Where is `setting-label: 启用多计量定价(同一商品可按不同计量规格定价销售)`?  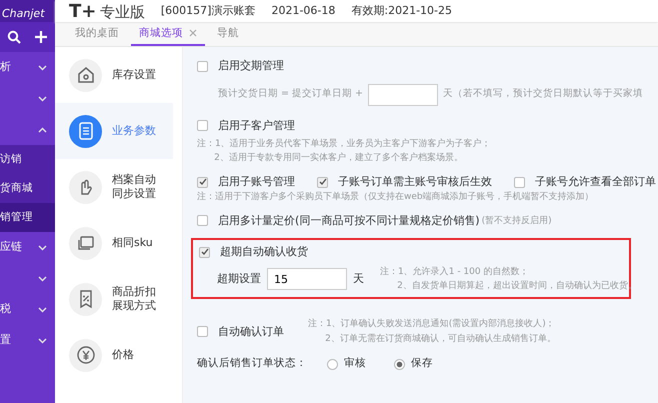 setting-label: 启用多计量定价(同一商品可按不同计量规格定价销售) is located at coordinates (349, 220).